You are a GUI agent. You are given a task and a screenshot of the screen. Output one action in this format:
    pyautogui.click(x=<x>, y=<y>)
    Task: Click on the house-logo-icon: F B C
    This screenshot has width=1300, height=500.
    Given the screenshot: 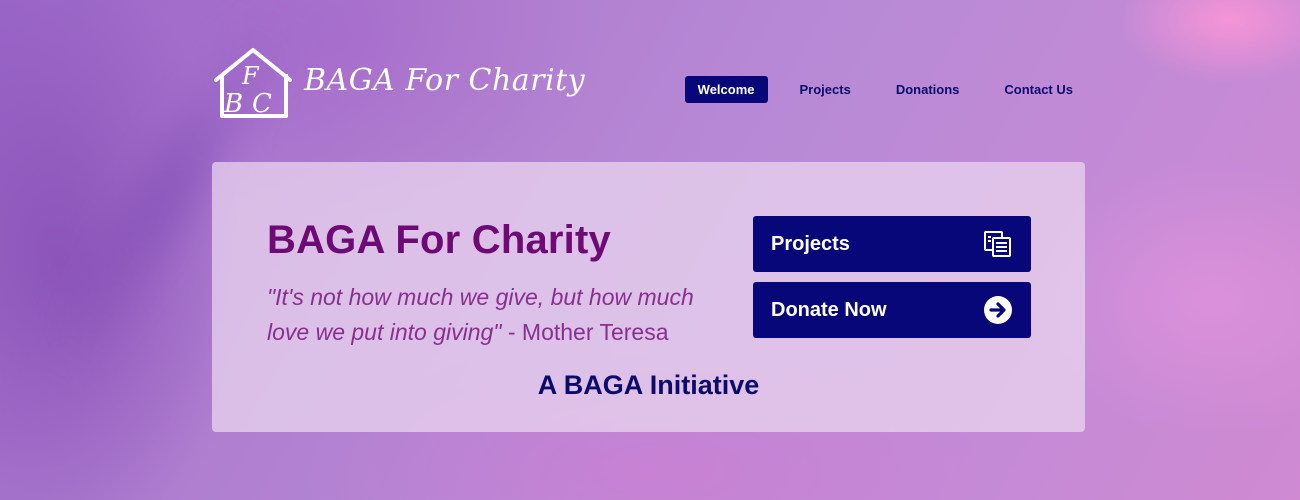 What is the action you would take?
    pyautogui.click(x=253, y=83)
    